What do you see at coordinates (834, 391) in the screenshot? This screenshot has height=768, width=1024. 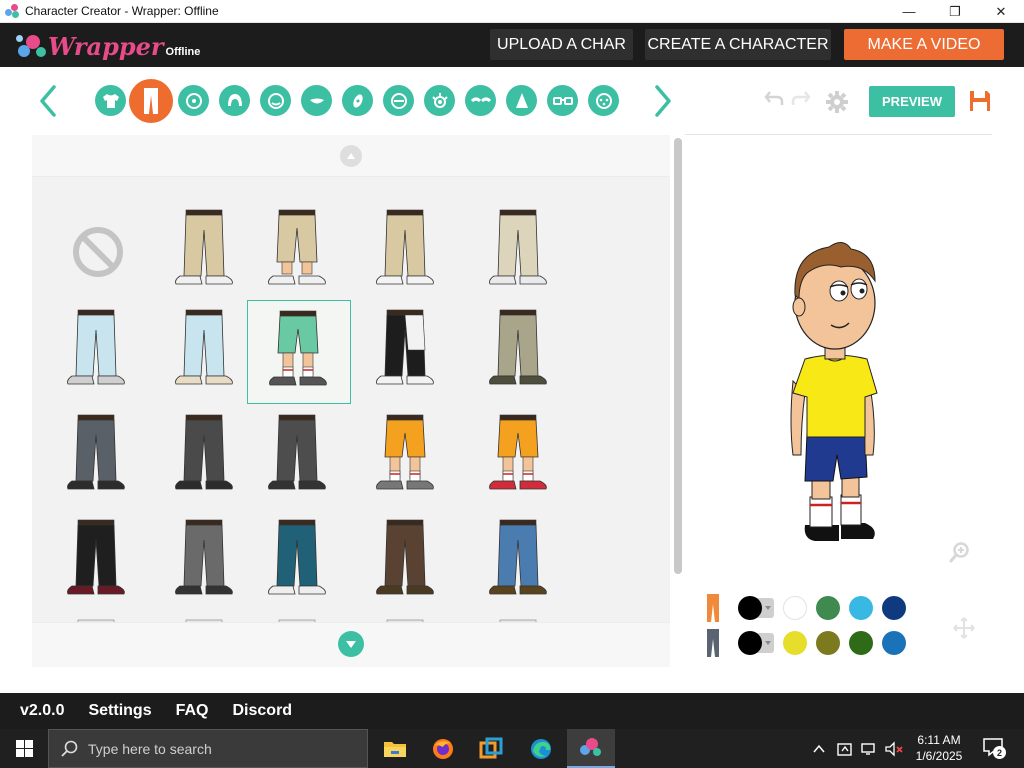 I see `character-preview-figure` at bounding box center [834, 391].